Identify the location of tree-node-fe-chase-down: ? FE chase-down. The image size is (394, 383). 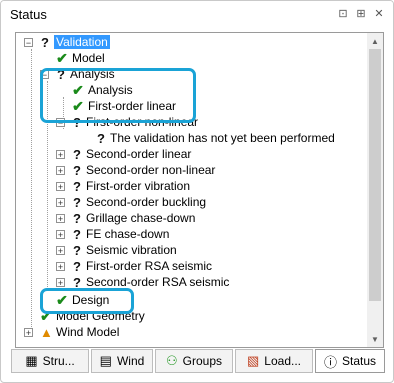
(120, 234).